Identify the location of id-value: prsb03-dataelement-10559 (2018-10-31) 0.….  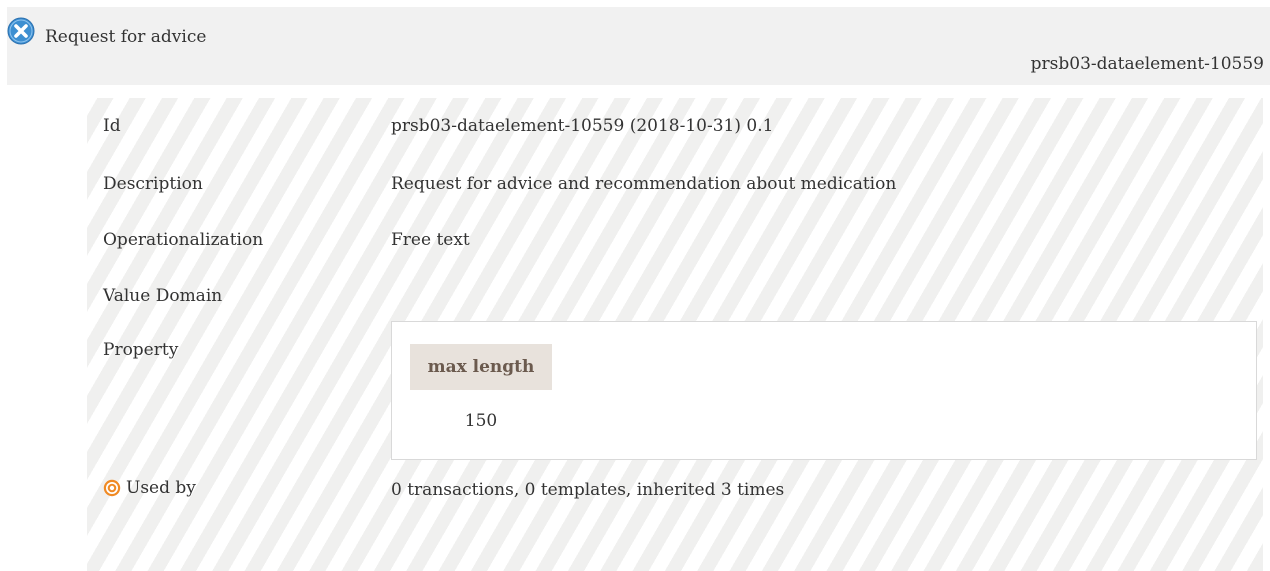
(582, 126).